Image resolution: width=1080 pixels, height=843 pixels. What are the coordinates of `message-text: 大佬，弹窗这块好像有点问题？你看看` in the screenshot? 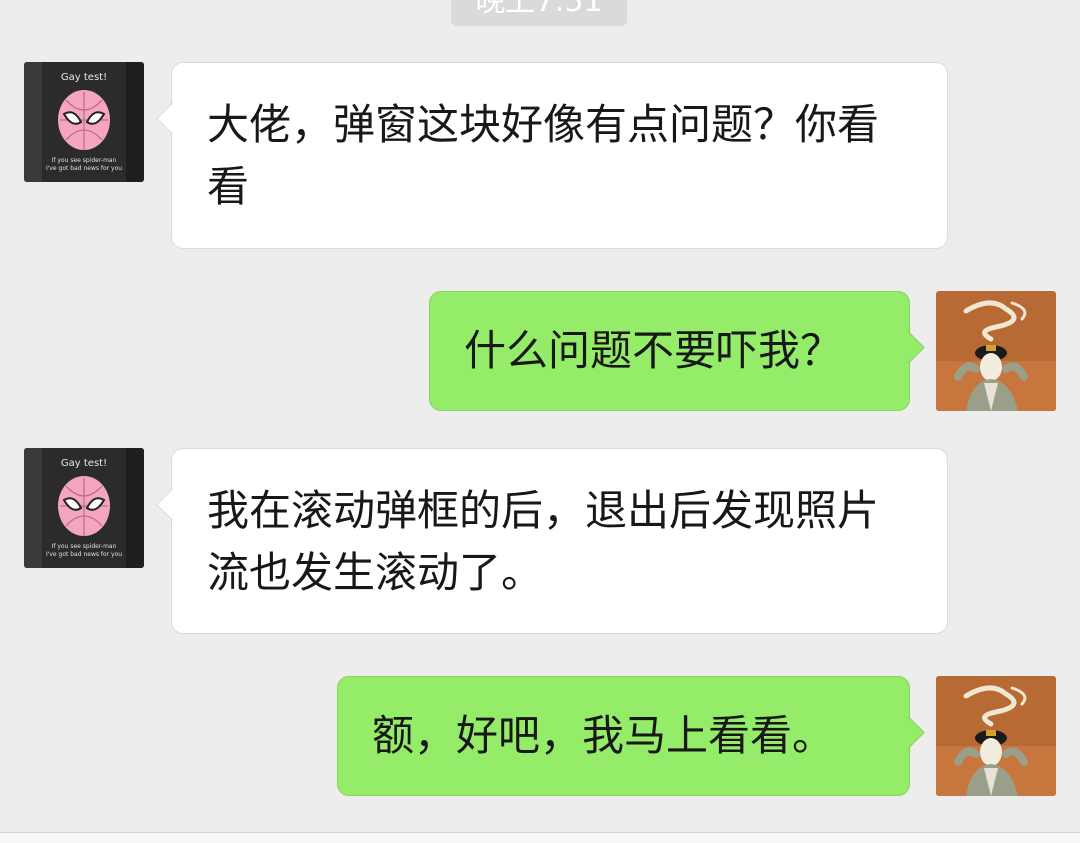 It's located at (543, 155).